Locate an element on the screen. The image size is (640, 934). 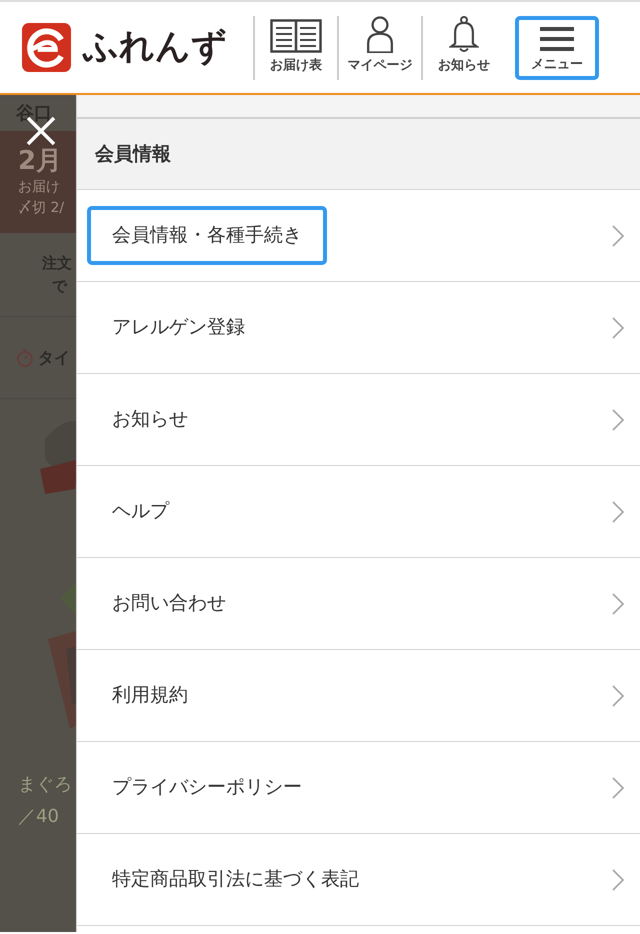
deadline-text: 〆切 2/ is located at coordinates (42, 208).